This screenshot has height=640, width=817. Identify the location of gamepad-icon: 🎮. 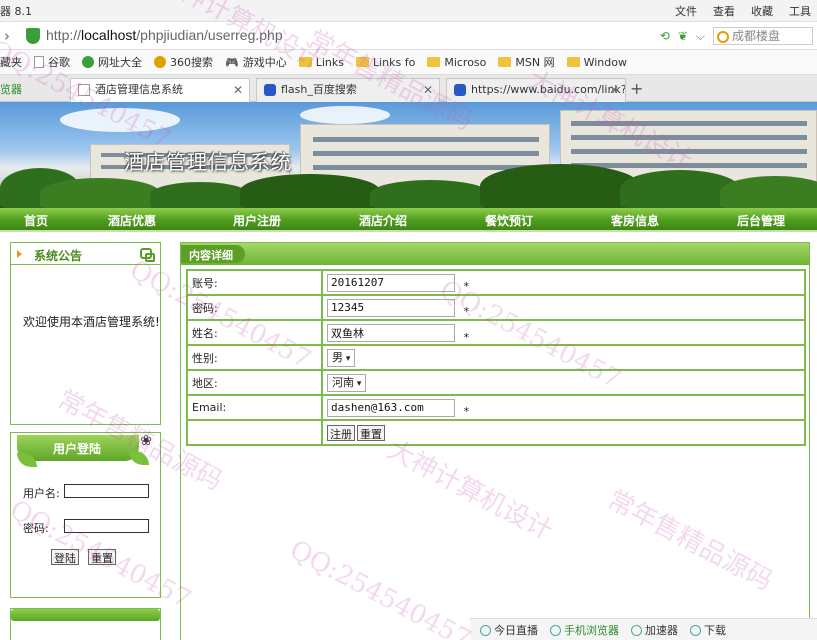
(232, 62).